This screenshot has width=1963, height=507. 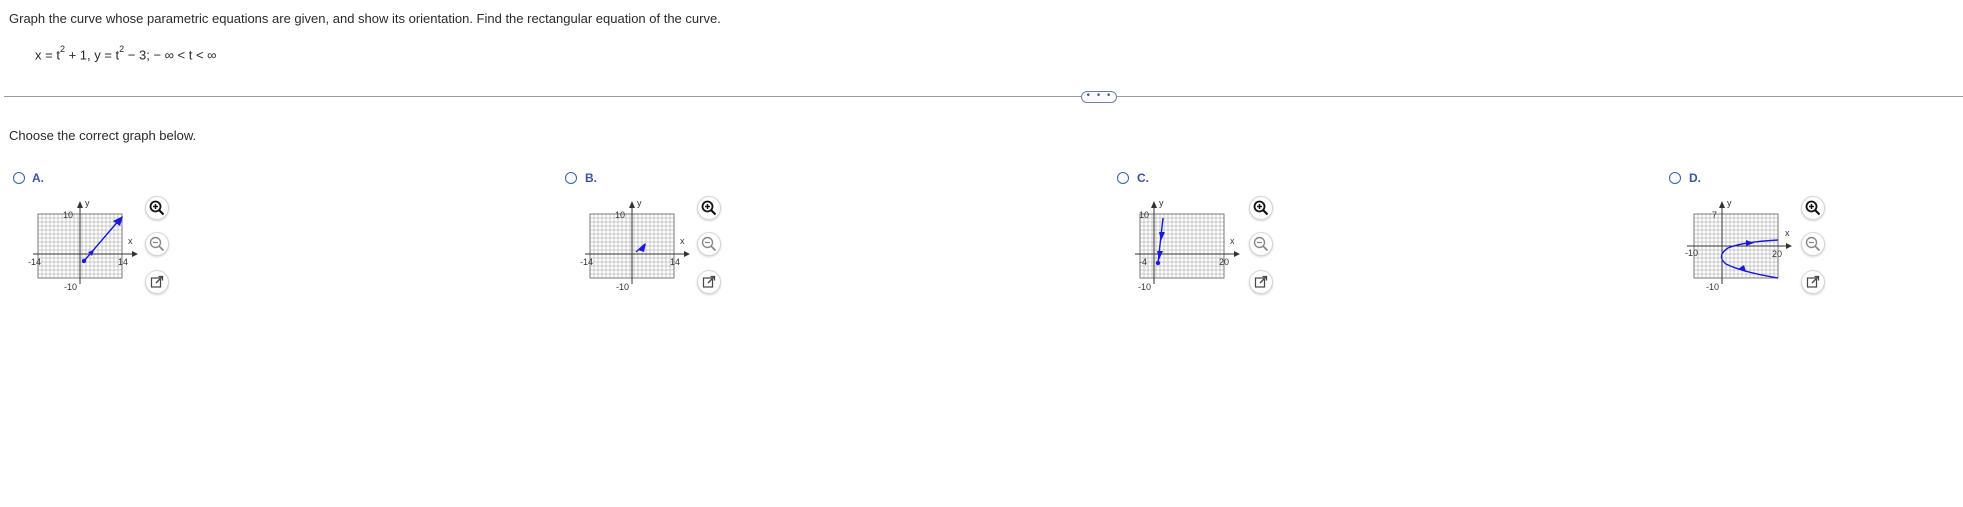 What do you see at coordinates (1123, 178) in the screenshot?
I see `option-c-radio` at bounding box center [1123, 178].